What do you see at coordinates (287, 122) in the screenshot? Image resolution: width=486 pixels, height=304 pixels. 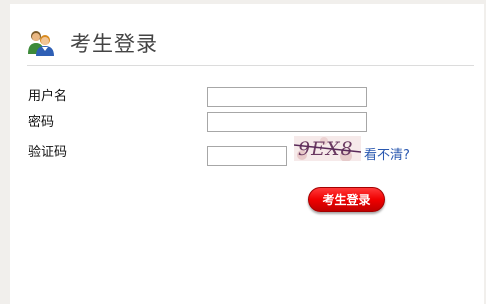 I see `password-input` at bounding box center [287, 122].